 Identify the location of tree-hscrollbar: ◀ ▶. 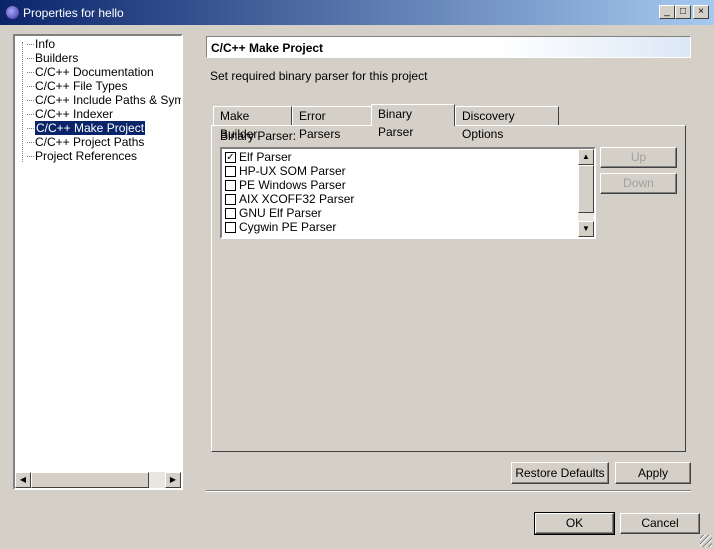
(98, 480).